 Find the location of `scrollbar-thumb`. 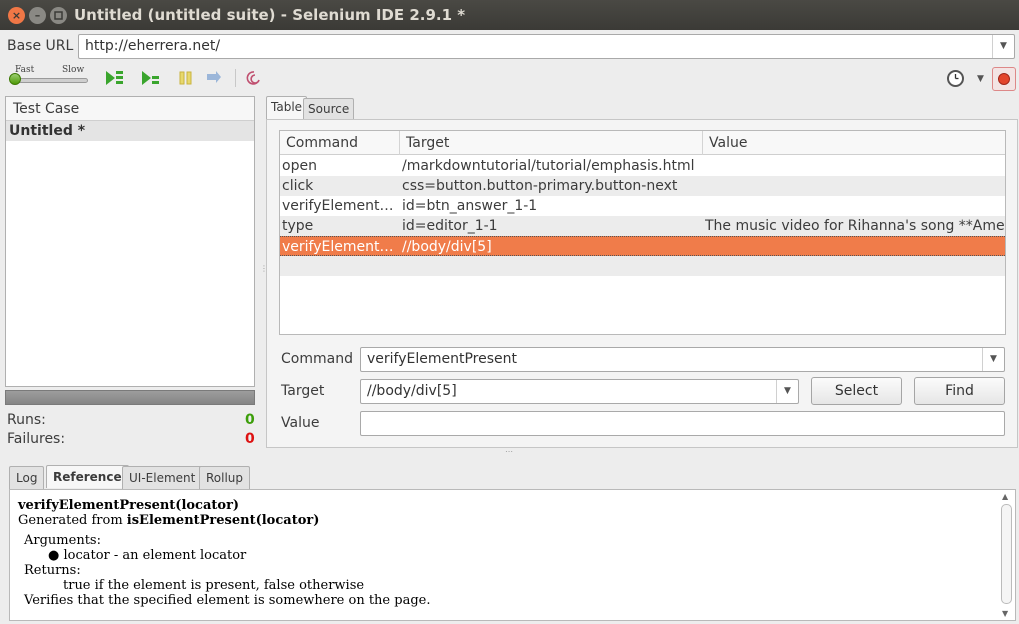

scrollbar-thumb is located at coordinates (1006, 554).